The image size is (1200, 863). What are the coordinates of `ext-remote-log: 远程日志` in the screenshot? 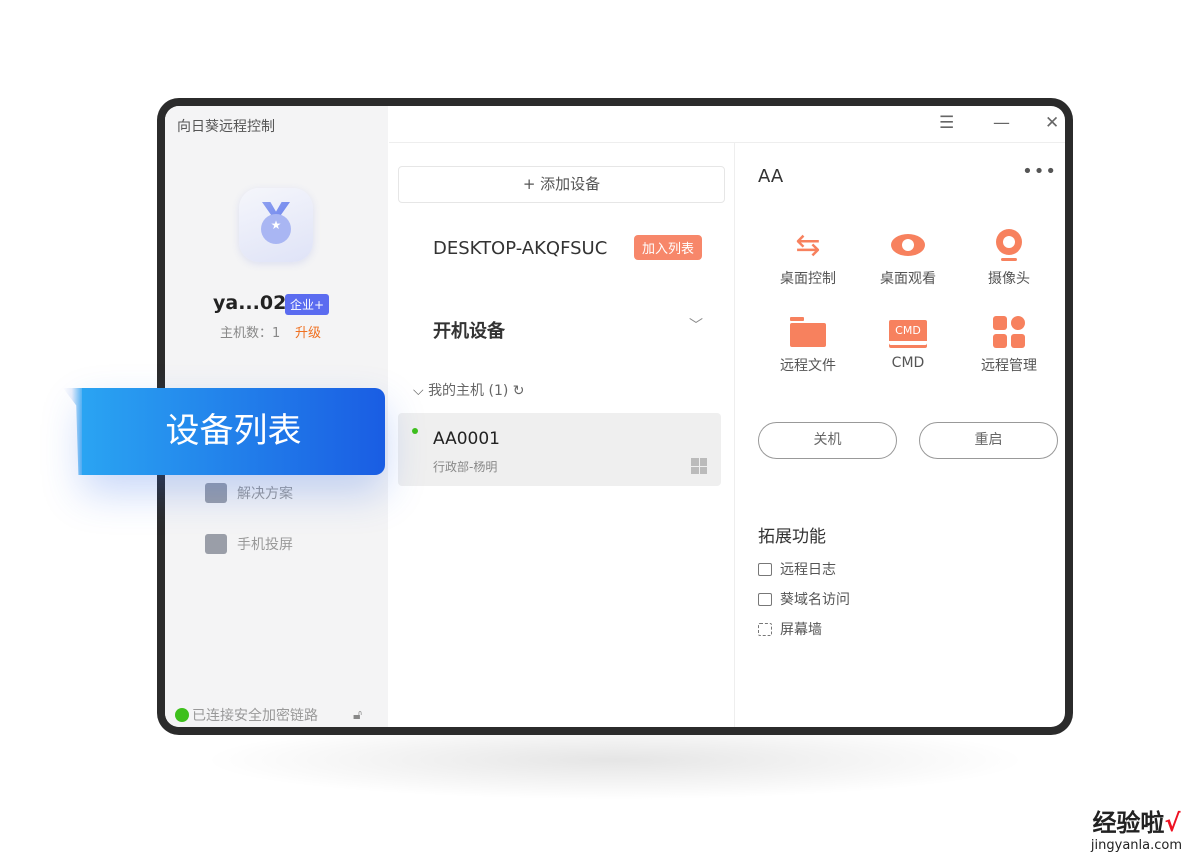 It's located at (797, 569).